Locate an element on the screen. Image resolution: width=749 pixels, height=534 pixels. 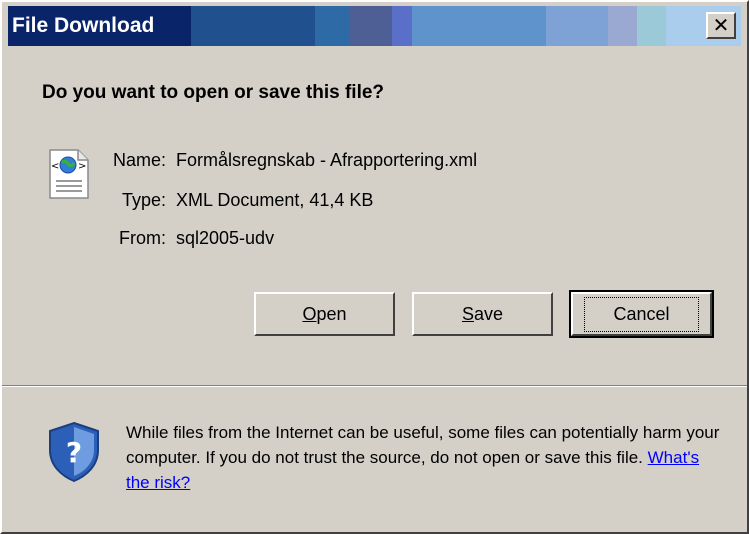
cancel-button-label: Cancel is located at coordinates (641, 314).